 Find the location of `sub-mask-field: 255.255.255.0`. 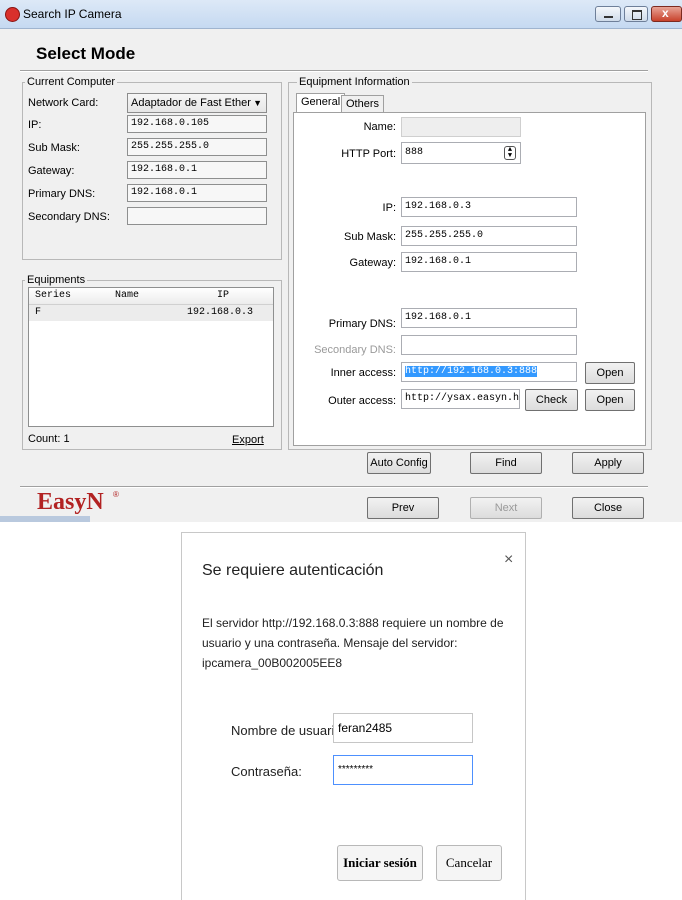

sub-mask-field: 255.255.255.0 is located at coordinates (197, 147).